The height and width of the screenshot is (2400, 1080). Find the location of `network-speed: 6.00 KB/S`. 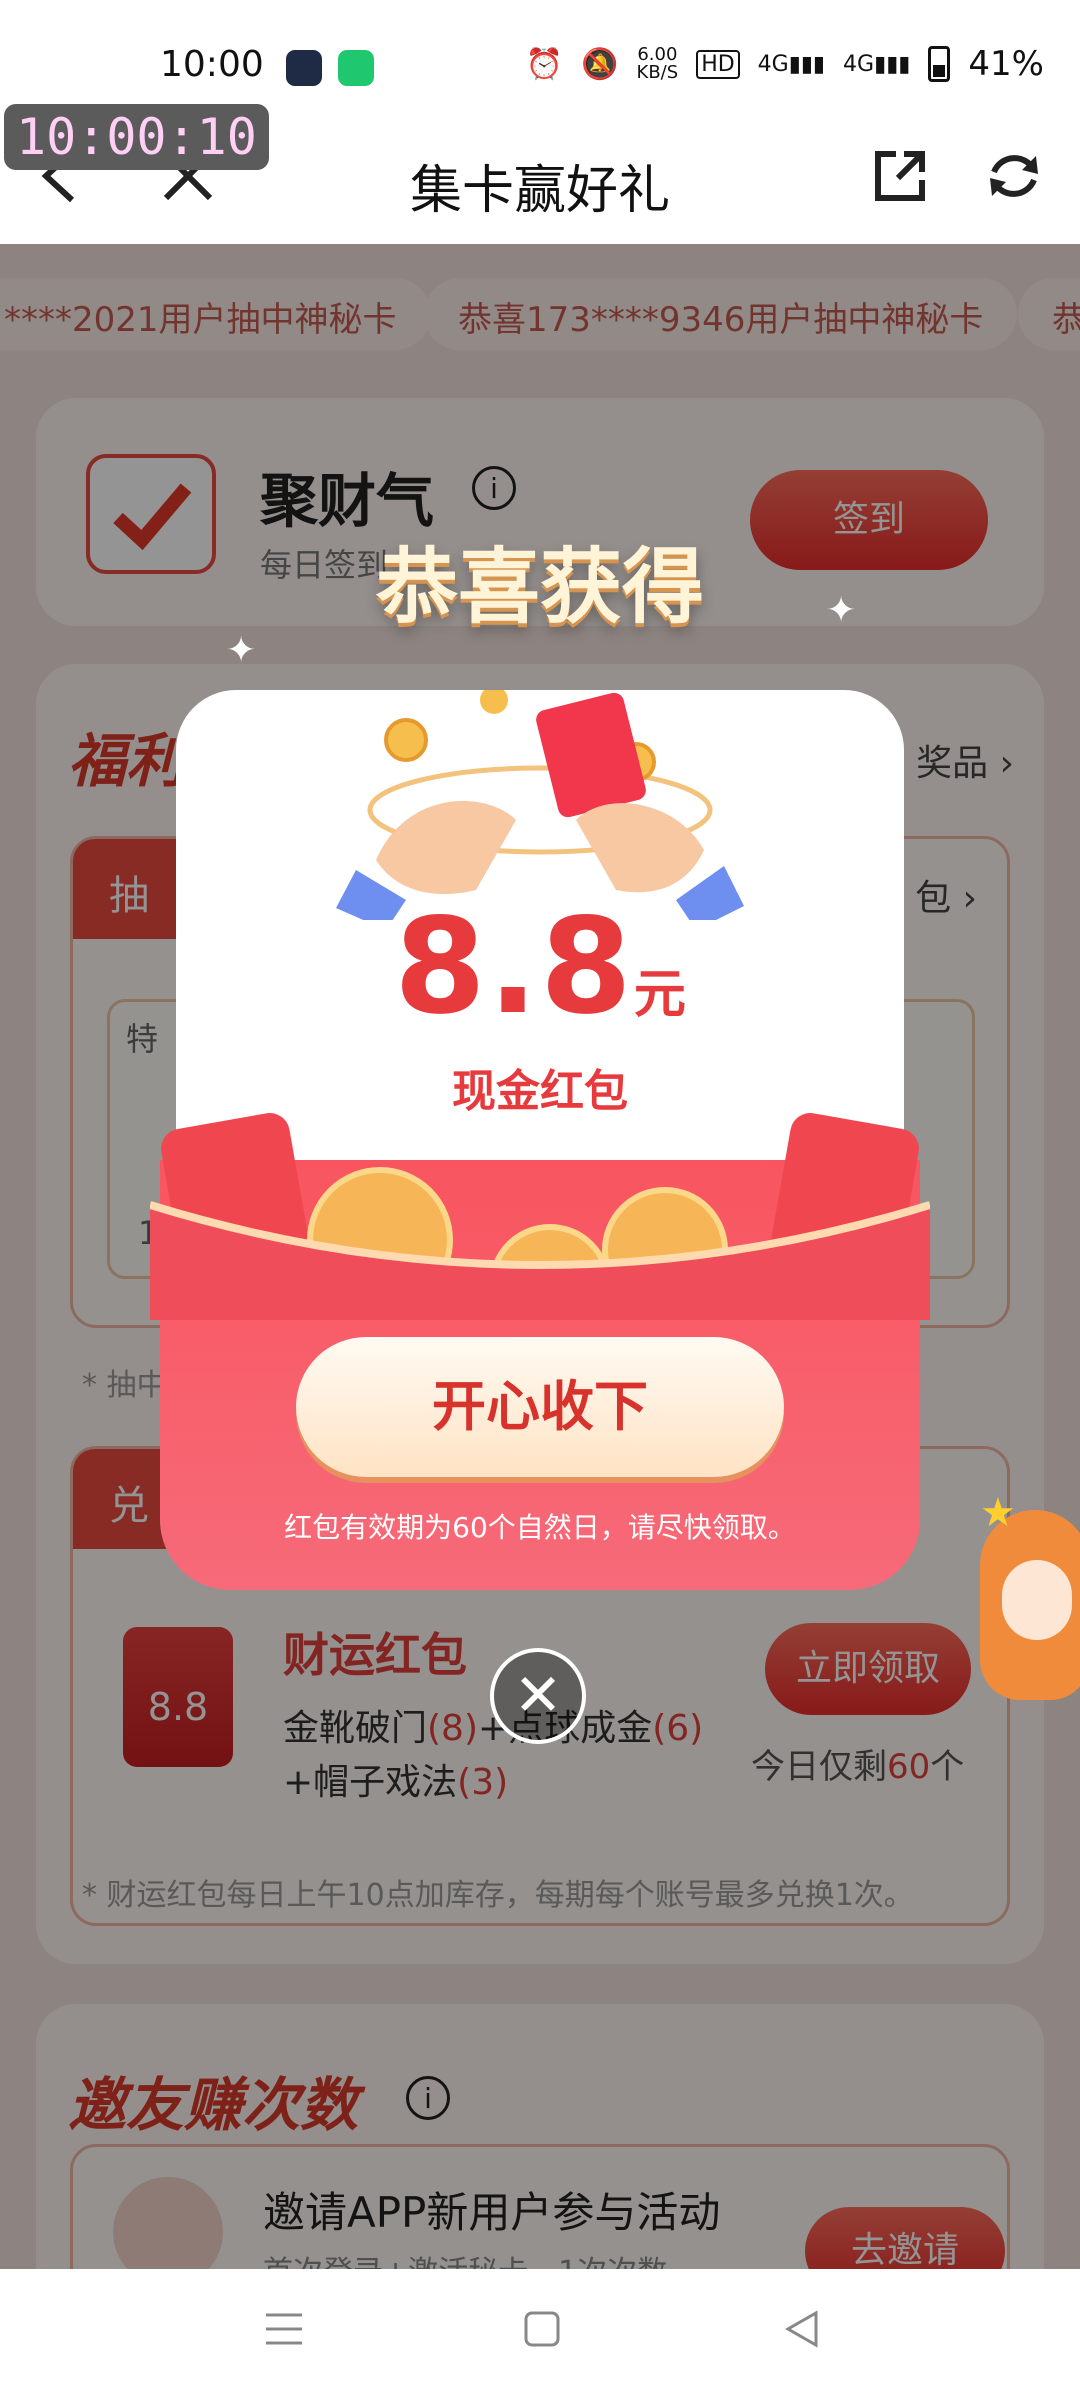

network-speed: 6.00 KB/S is located at coordinates (657, 63).